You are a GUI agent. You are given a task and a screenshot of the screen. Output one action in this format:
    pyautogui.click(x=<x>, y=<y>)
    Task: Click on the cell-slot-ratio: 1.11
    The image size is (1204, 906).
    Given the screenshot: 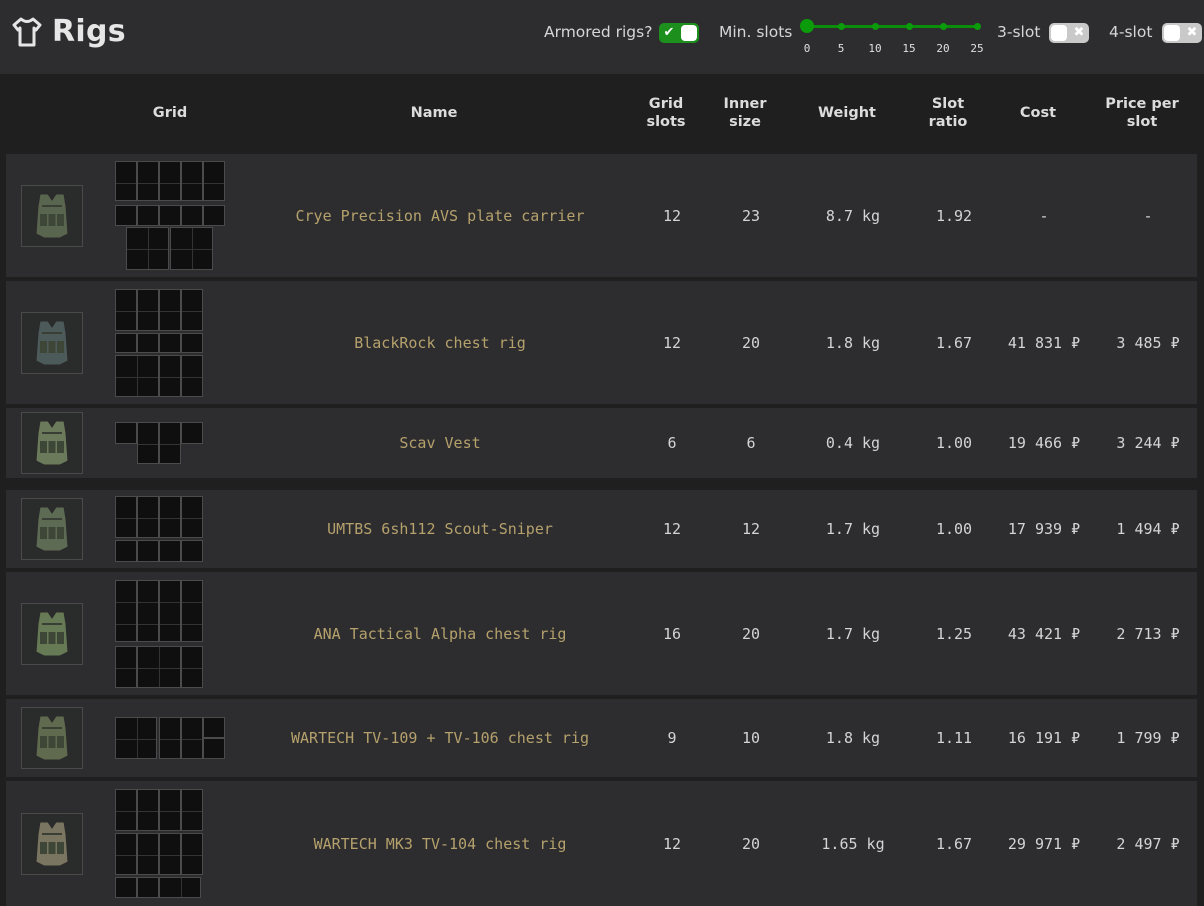 What is the action you would take?
    pyautogui.click(x=954, y=738)
    